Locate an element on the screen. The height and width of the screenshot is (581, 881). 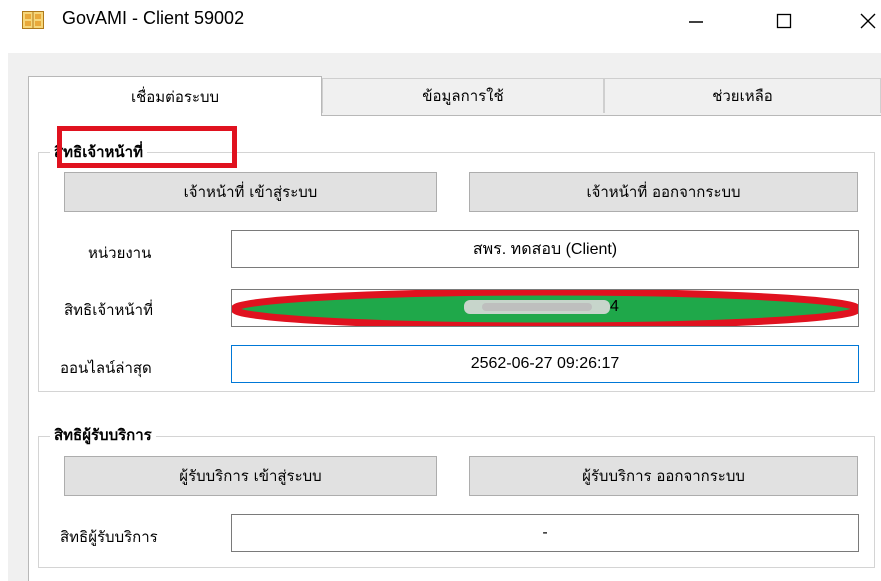
customer-logout-button: ผู้รับบริการ ออกจากระบบ is located at coordinates (663, 476).